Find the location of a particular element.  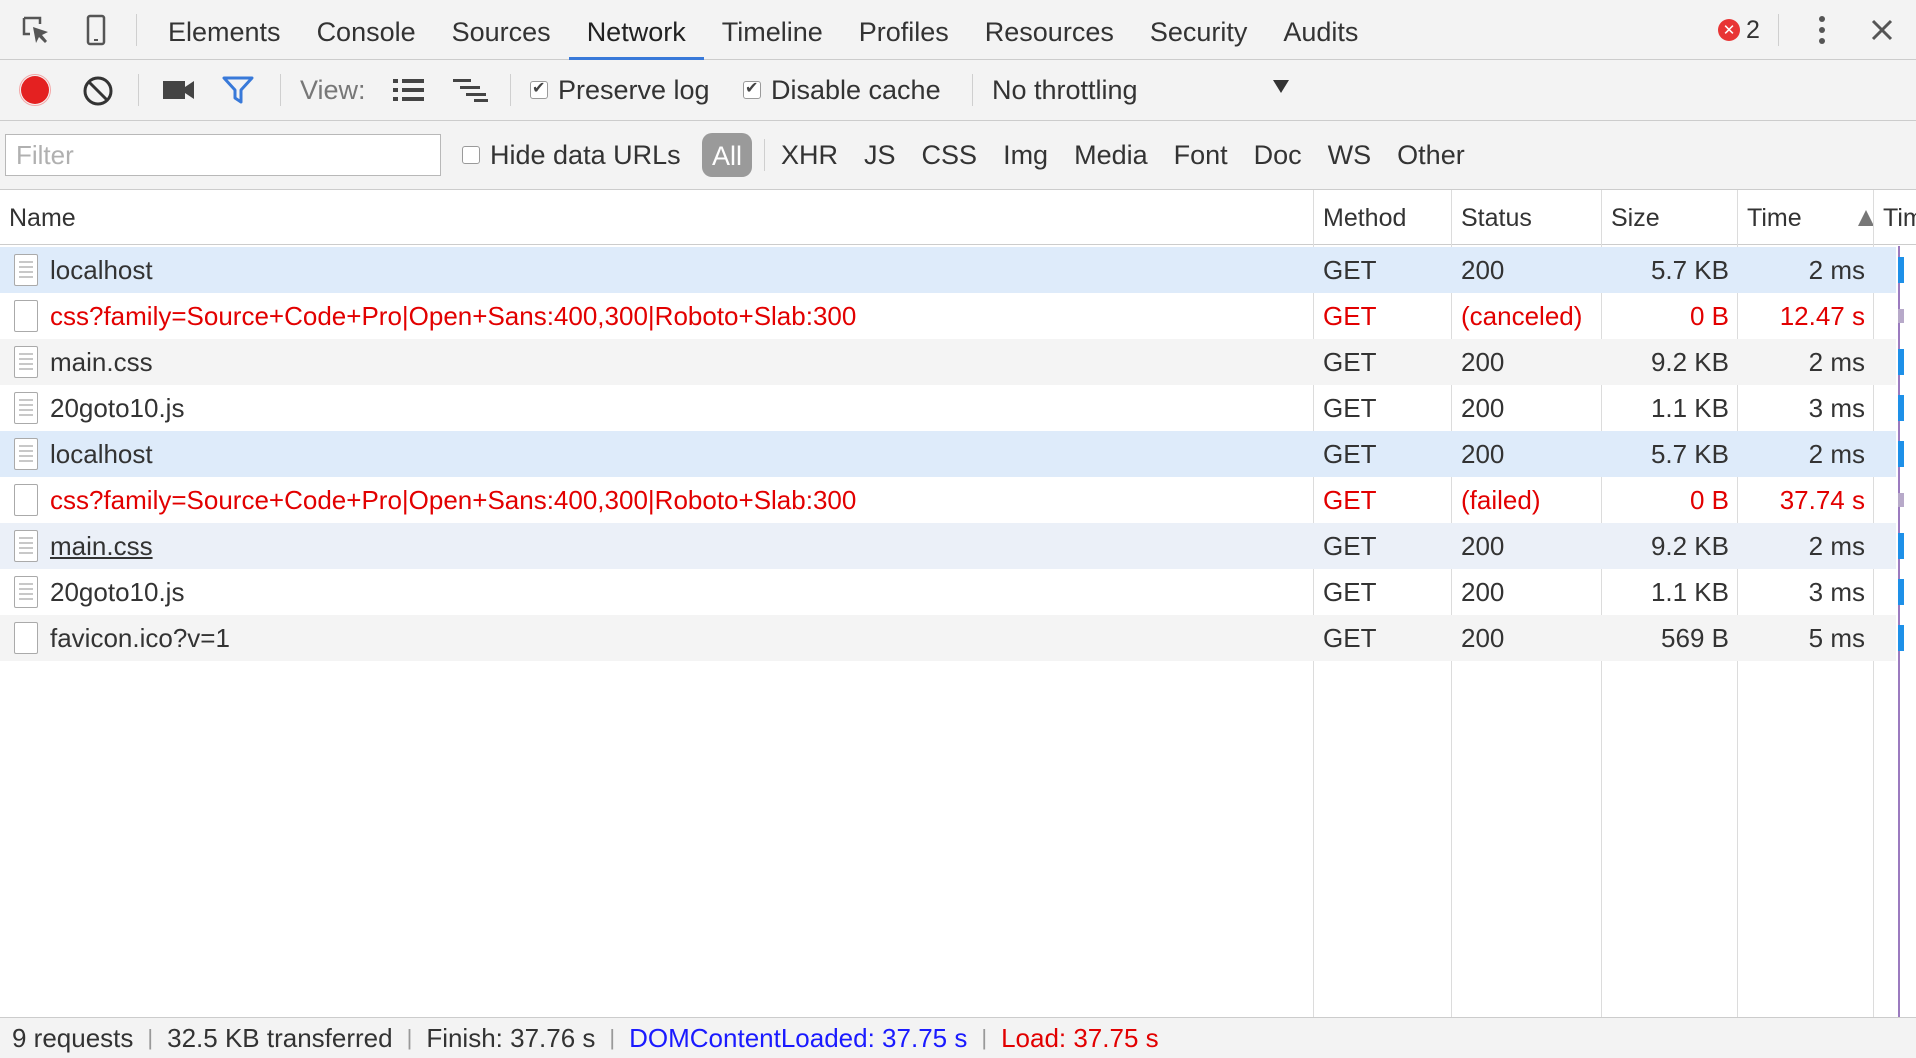

tab-sources: Sources is located at coordinates (501, 30).